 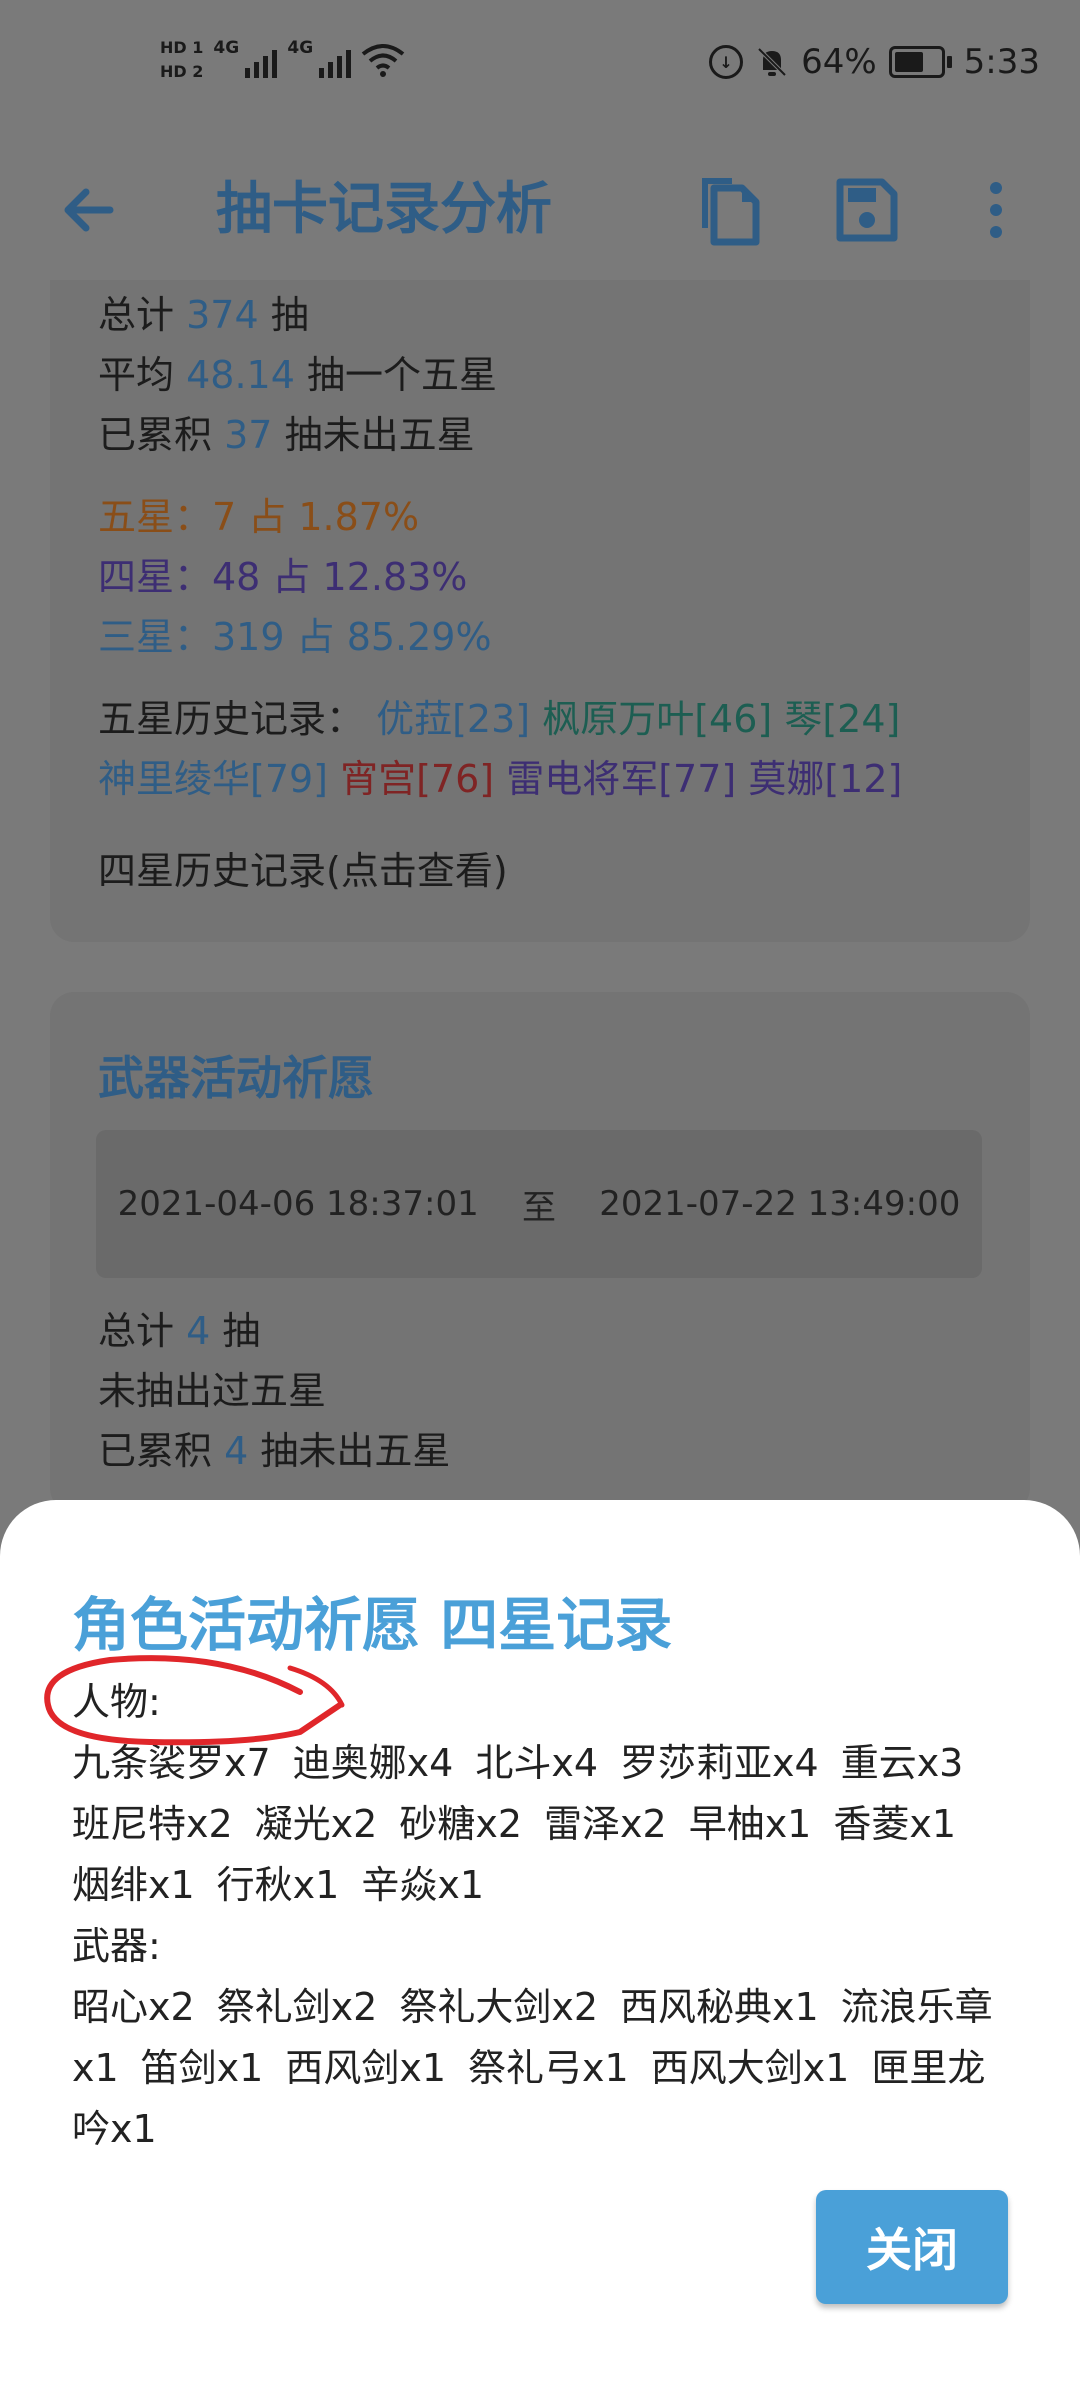 I want to click on status-bar: HD 1 HD 2 4G 4G ↓ 64% 5:33, so click(x=540, y=70).